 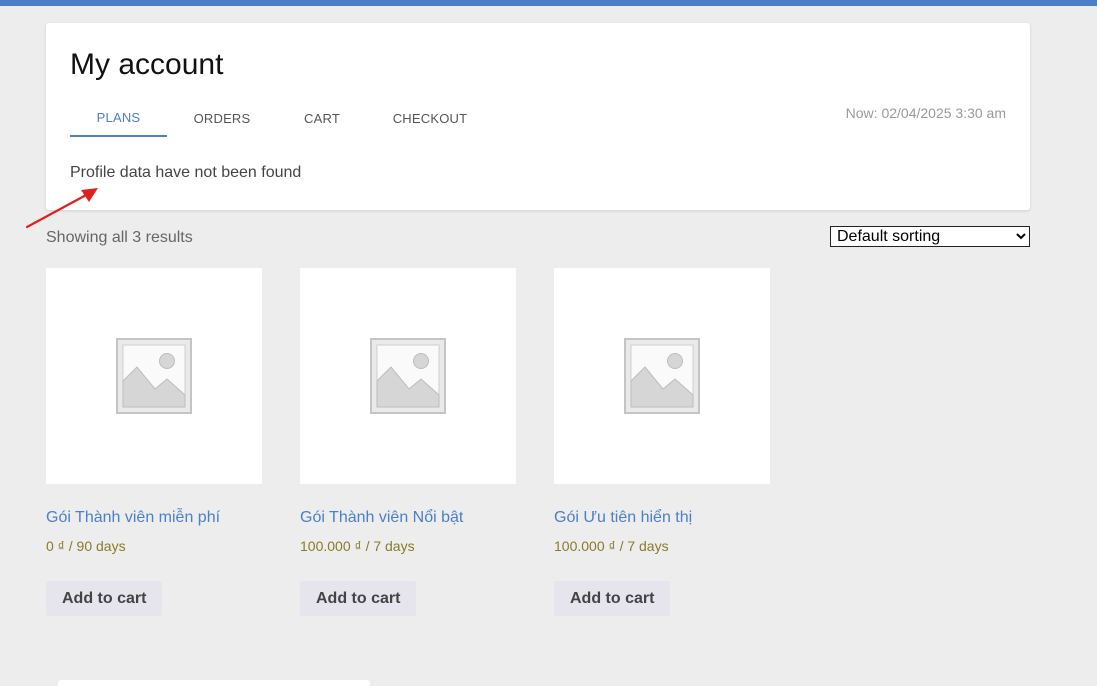 What do you see at coordinates (147, 64) in the screenshot?
I see `page-title: My account` at bounding box center [147, 64].